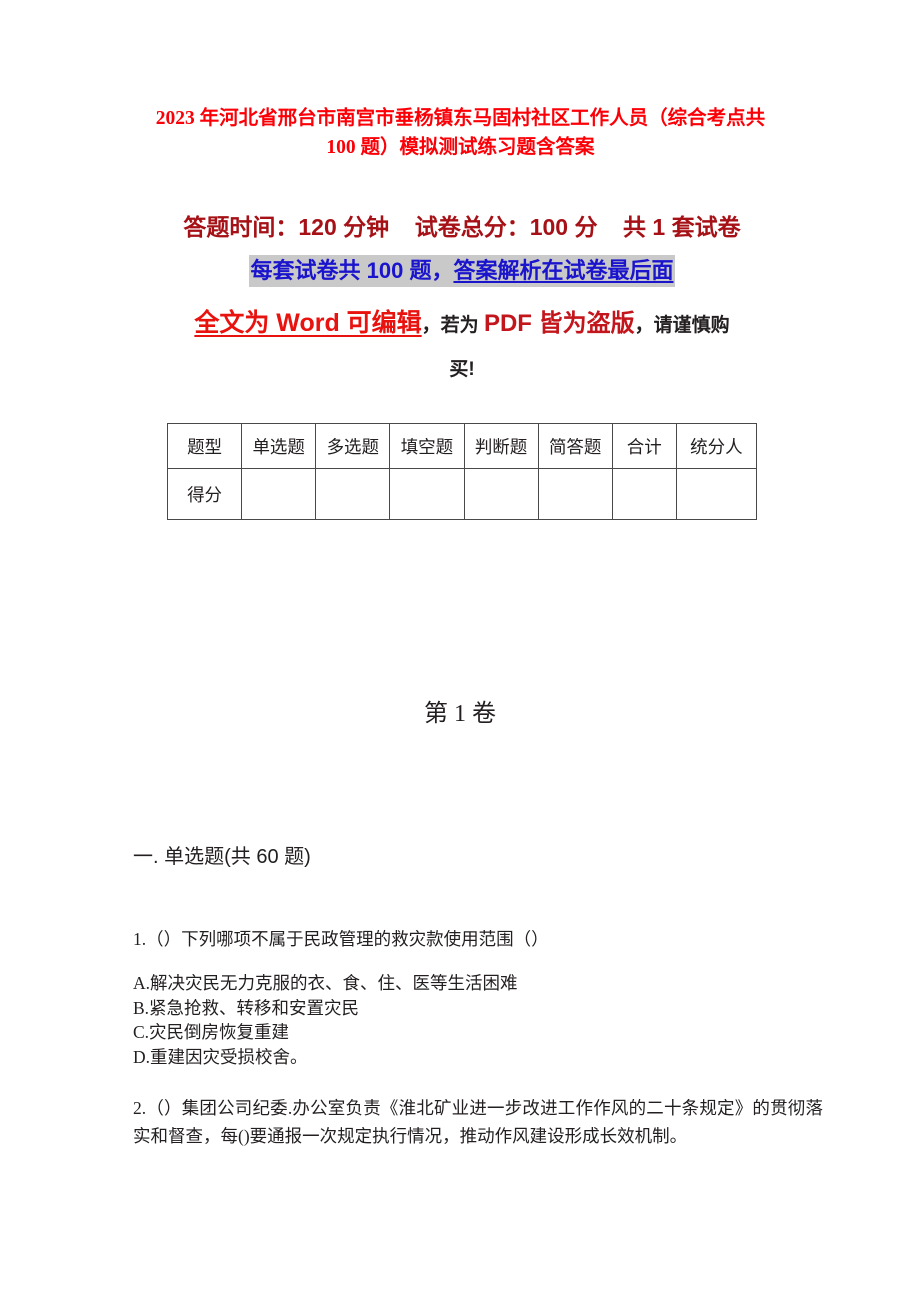 The height and width of the screenshot is (1302, 920). What do you see at coordinates (563, 270) in the screenshot?
I see `answer-location-underlined-text: 答案解析在试卷最后面` at bounding box center [563, 270].